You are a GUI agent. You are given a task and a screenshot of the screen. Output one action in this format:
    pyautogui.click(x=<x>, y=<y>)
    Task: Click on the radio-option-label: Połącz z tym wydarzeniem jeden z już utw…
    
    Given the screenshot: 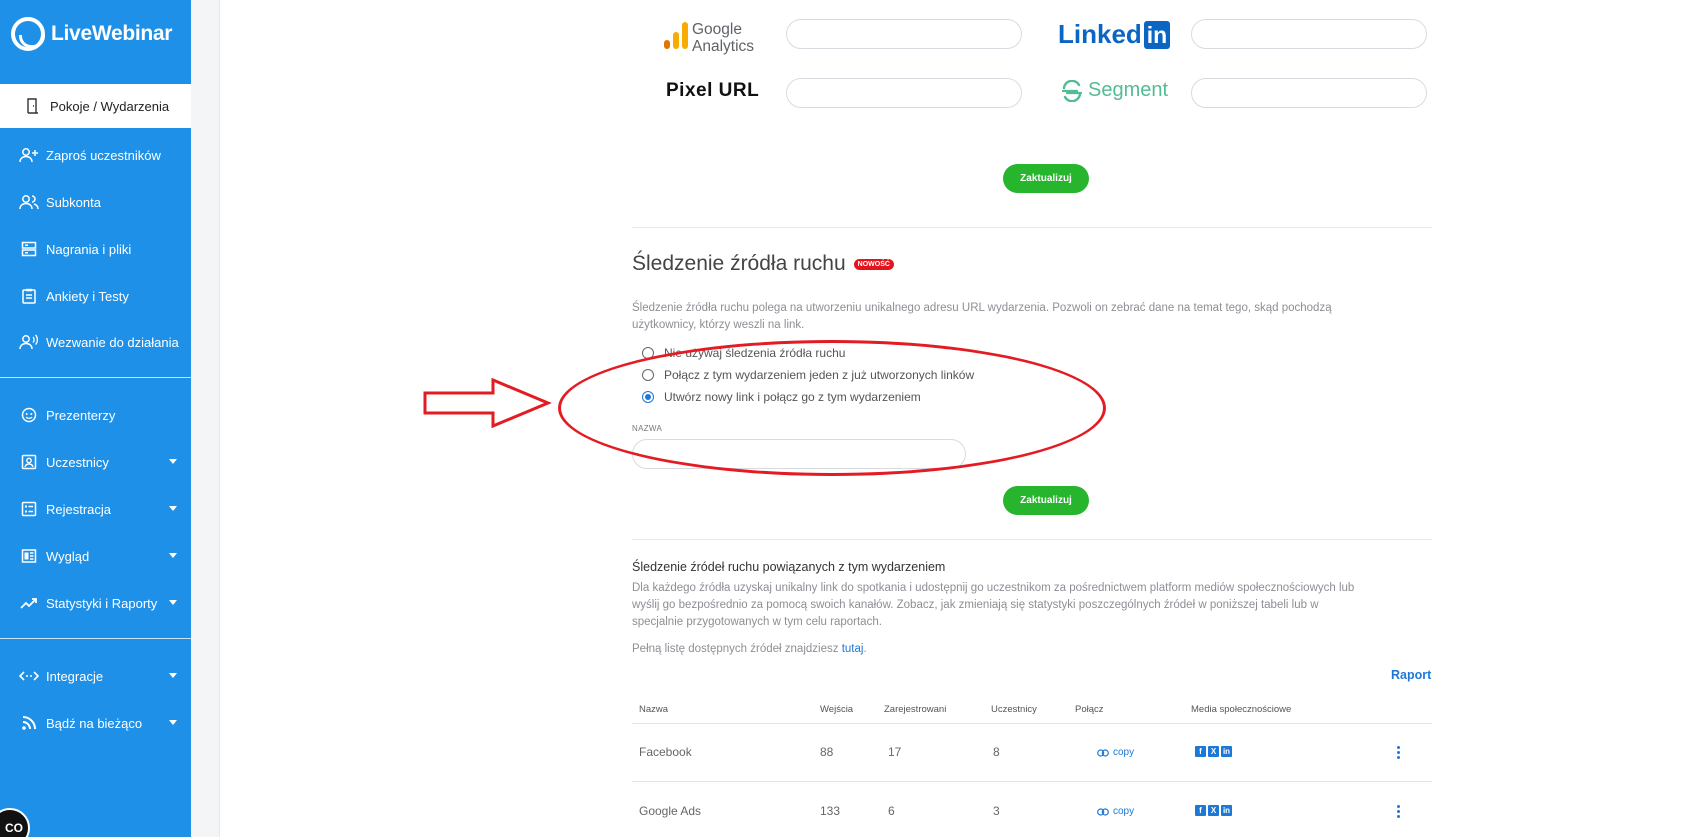 What is the action you would take?
    pyautogui.click(x=819, y=375)
    